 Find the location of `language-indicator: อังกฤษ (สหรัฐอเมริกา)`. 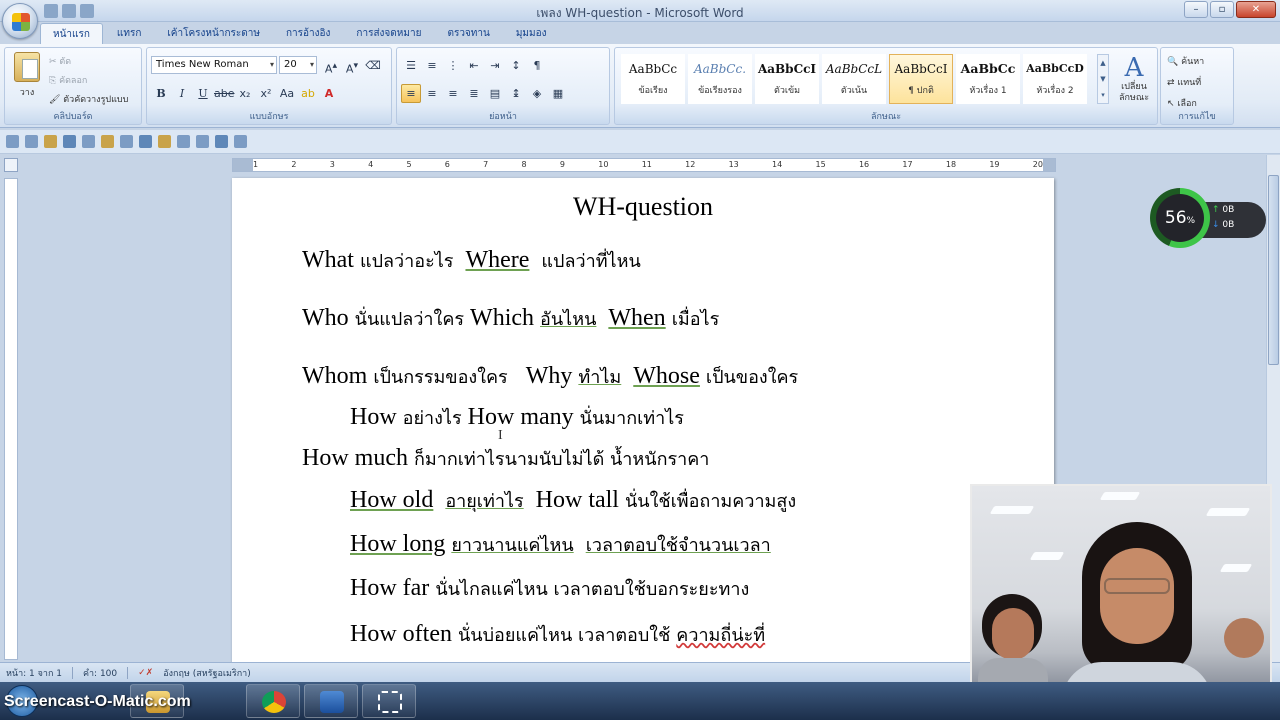

language-indicator: อังกฤษ (สหรัฐอเมริกา) is located at coordinates (207, 673).